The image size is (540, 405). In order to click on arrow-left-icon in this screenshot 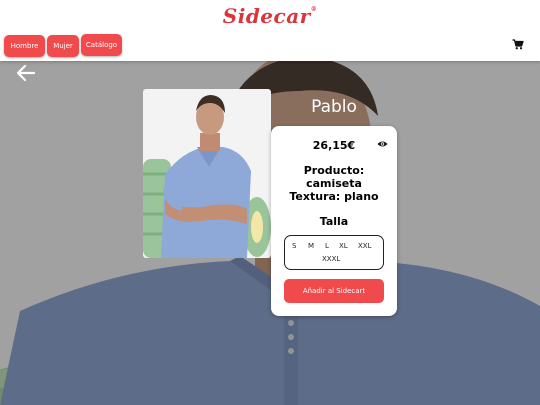, I will do `click(26, 73)`.